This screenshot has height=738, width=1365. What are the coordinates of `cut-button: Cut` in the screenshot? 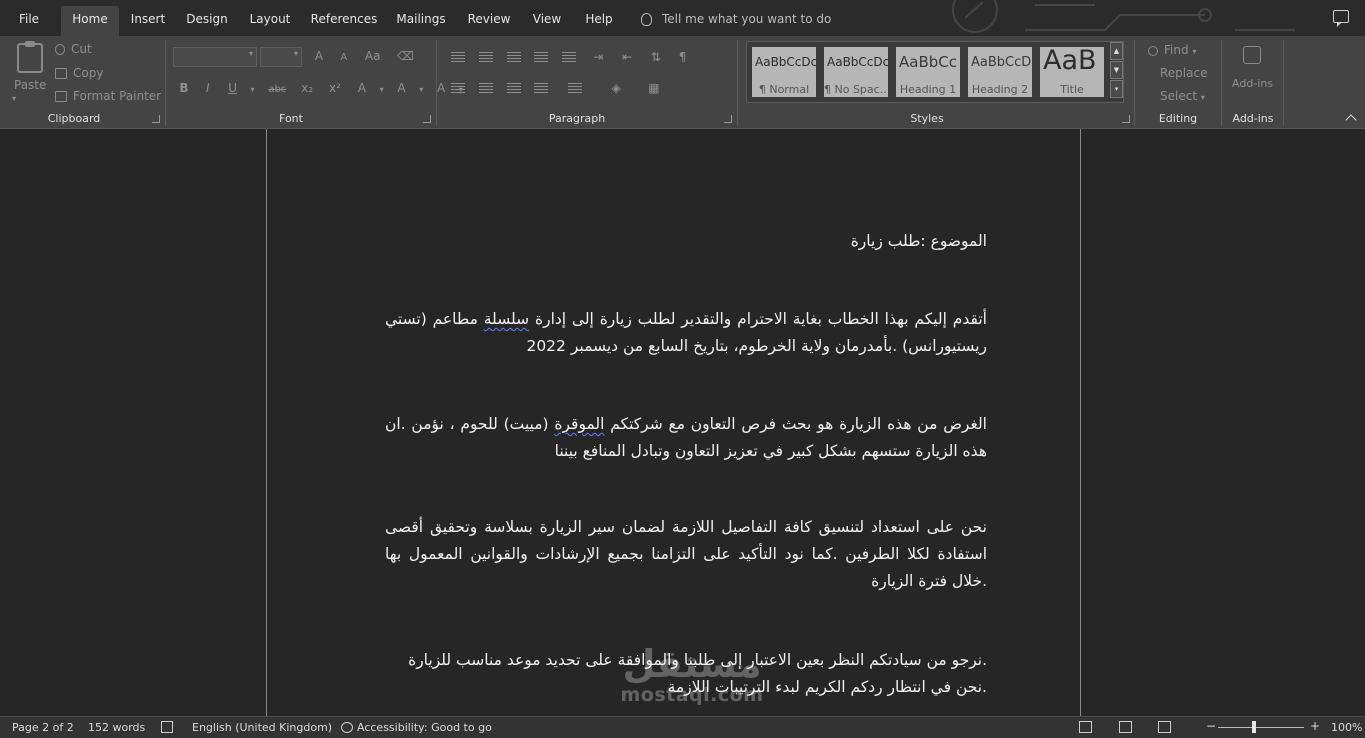 It's located at (73, 49).